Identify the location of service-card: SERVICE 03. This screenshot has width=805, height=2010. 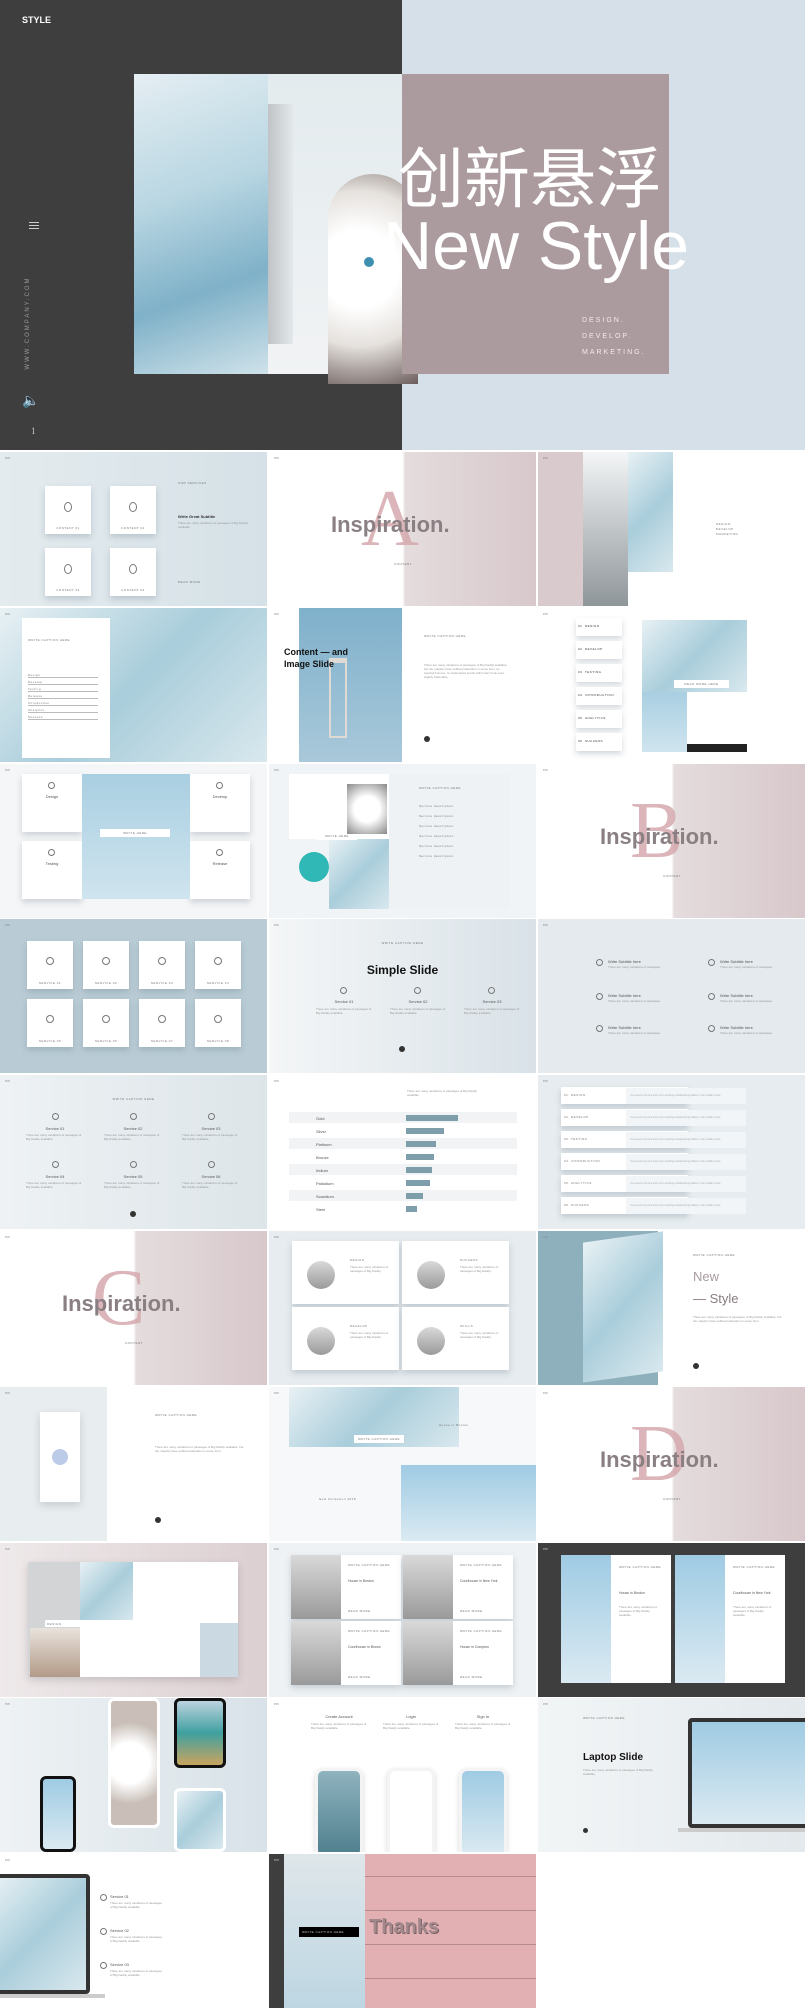
(162, 965).